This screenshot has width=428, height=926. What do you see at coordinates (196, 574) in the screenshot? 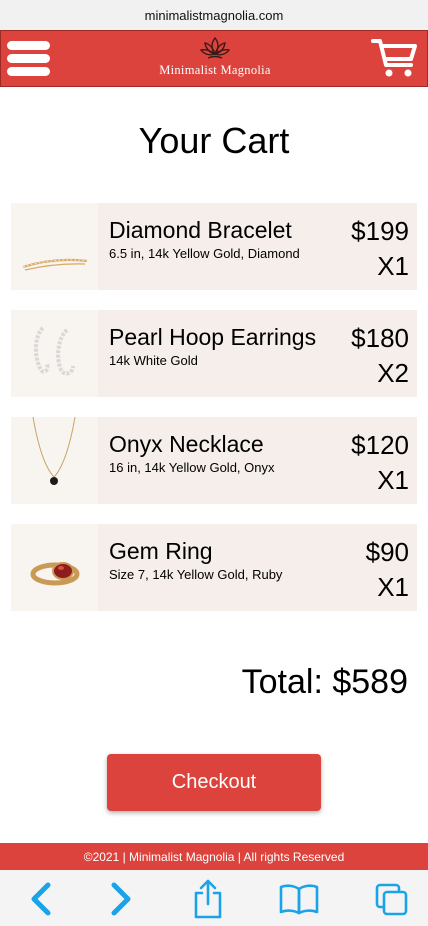
I see `item-details: Size 7, 14k Yellow Gold, Ruby` at bounding box center [196, 574].